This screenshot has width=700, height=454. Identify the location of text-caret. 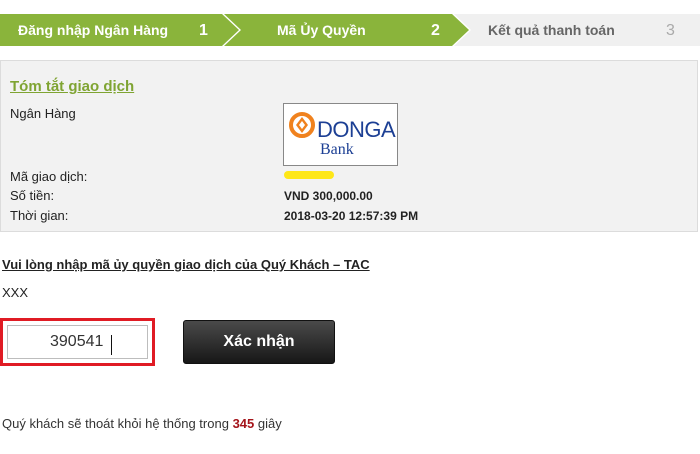
(111, 345).